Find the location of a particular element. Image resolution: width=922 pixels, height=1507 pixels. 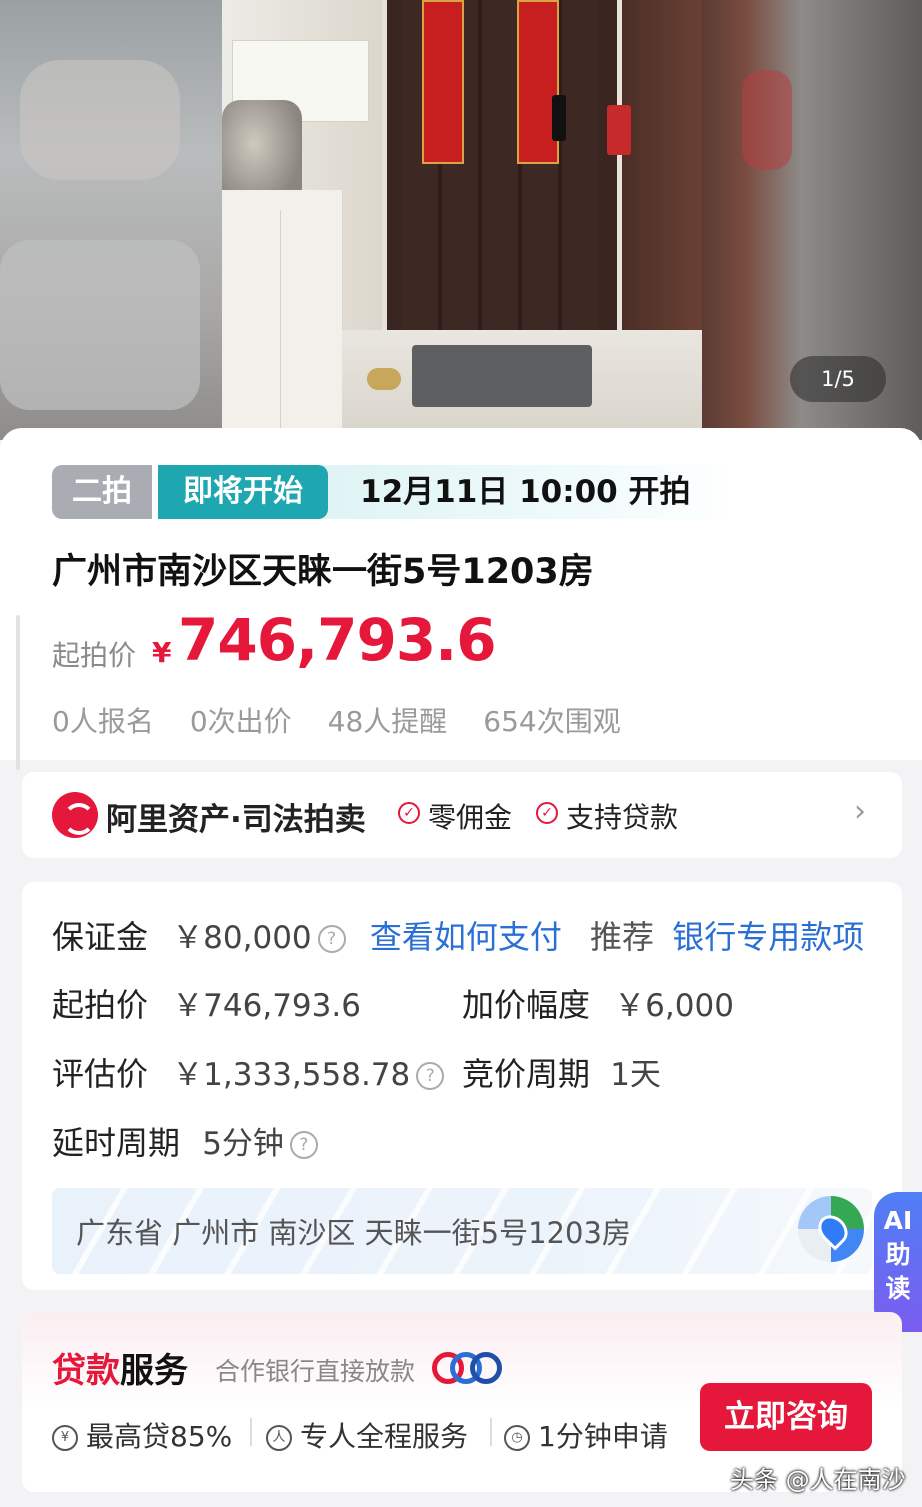

appraisal-value: ￥1,333,558.78 is located at coordinates (291, 1075).